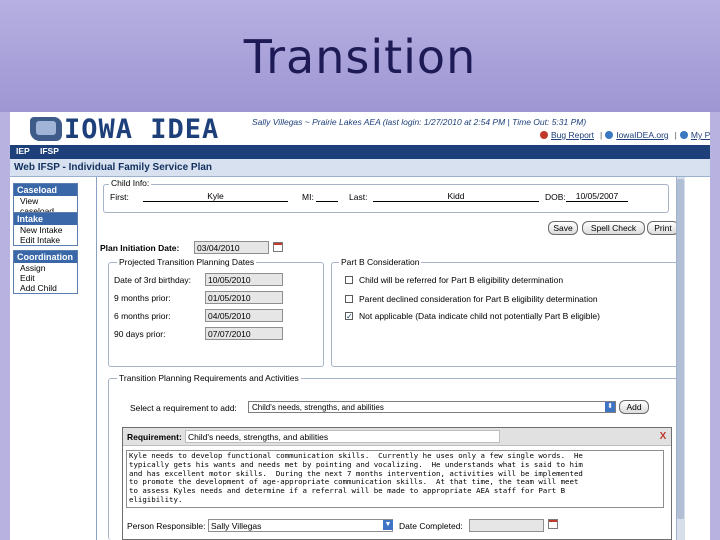 The width and height of the screenshot is (720, 540). Describe the element at coordinates (609, 135) in the screenshot. I see `globe-icon` at that location.